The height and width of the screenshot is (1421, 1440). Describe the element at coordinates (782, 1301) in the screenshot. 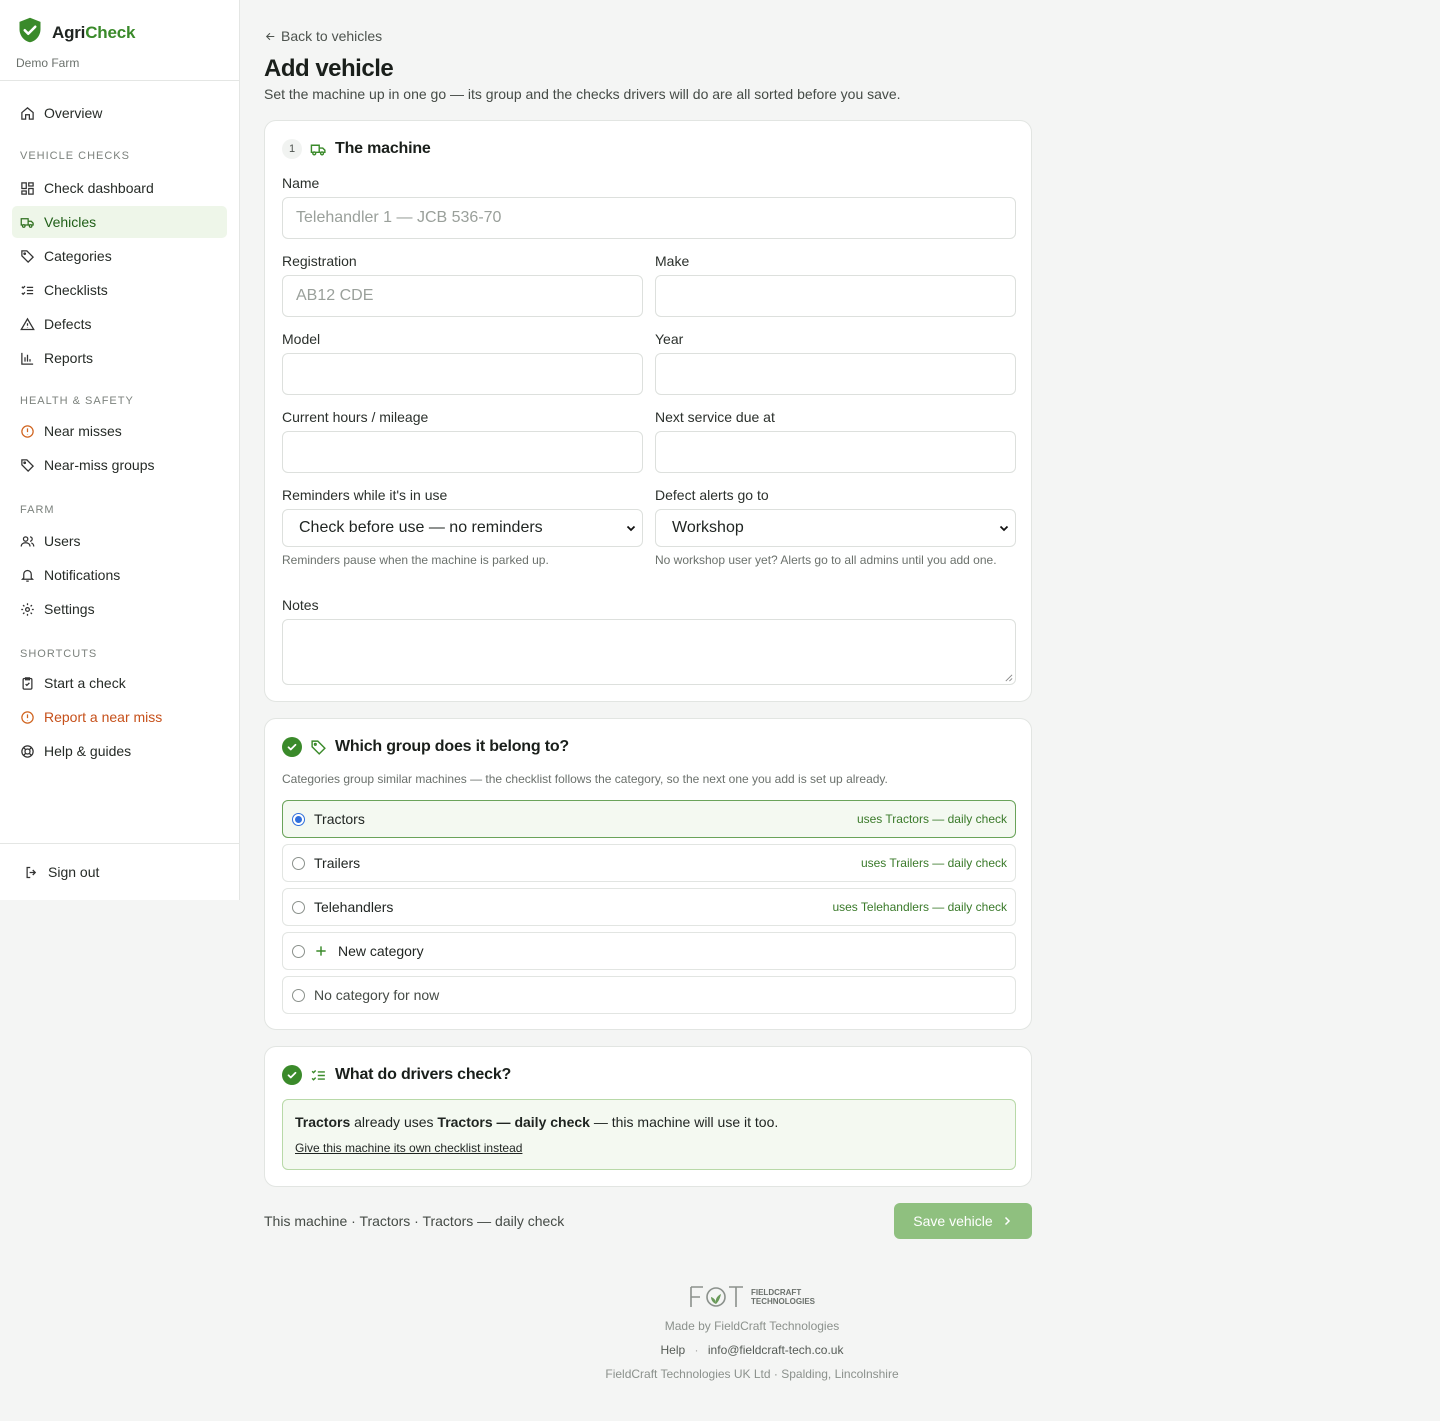

I see `logo-line-2: TECHNOLOGIES` at that location.